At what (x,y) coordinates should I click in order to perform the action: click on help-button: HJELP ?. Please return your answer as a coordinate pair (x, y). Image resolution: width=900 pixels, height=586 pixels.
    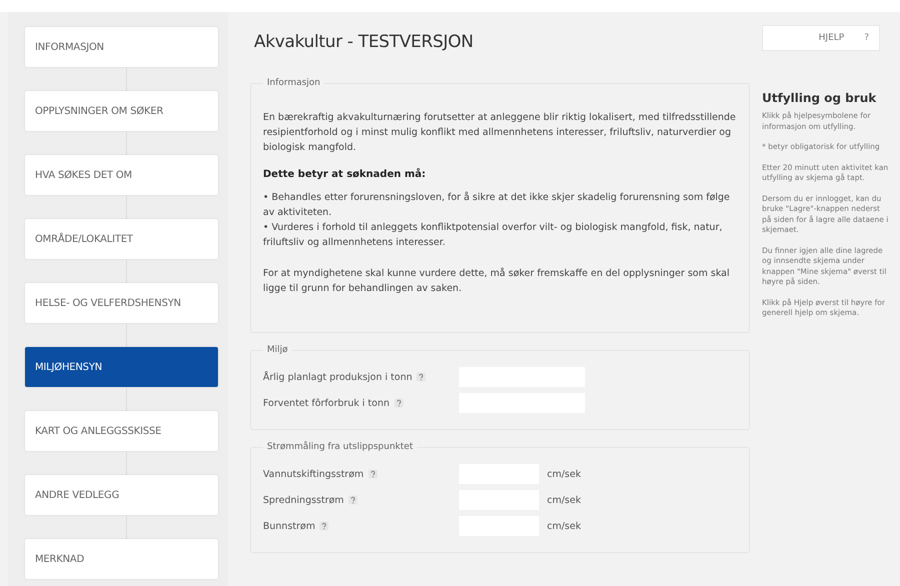
    Looking at the image, I should click on (821, 38).